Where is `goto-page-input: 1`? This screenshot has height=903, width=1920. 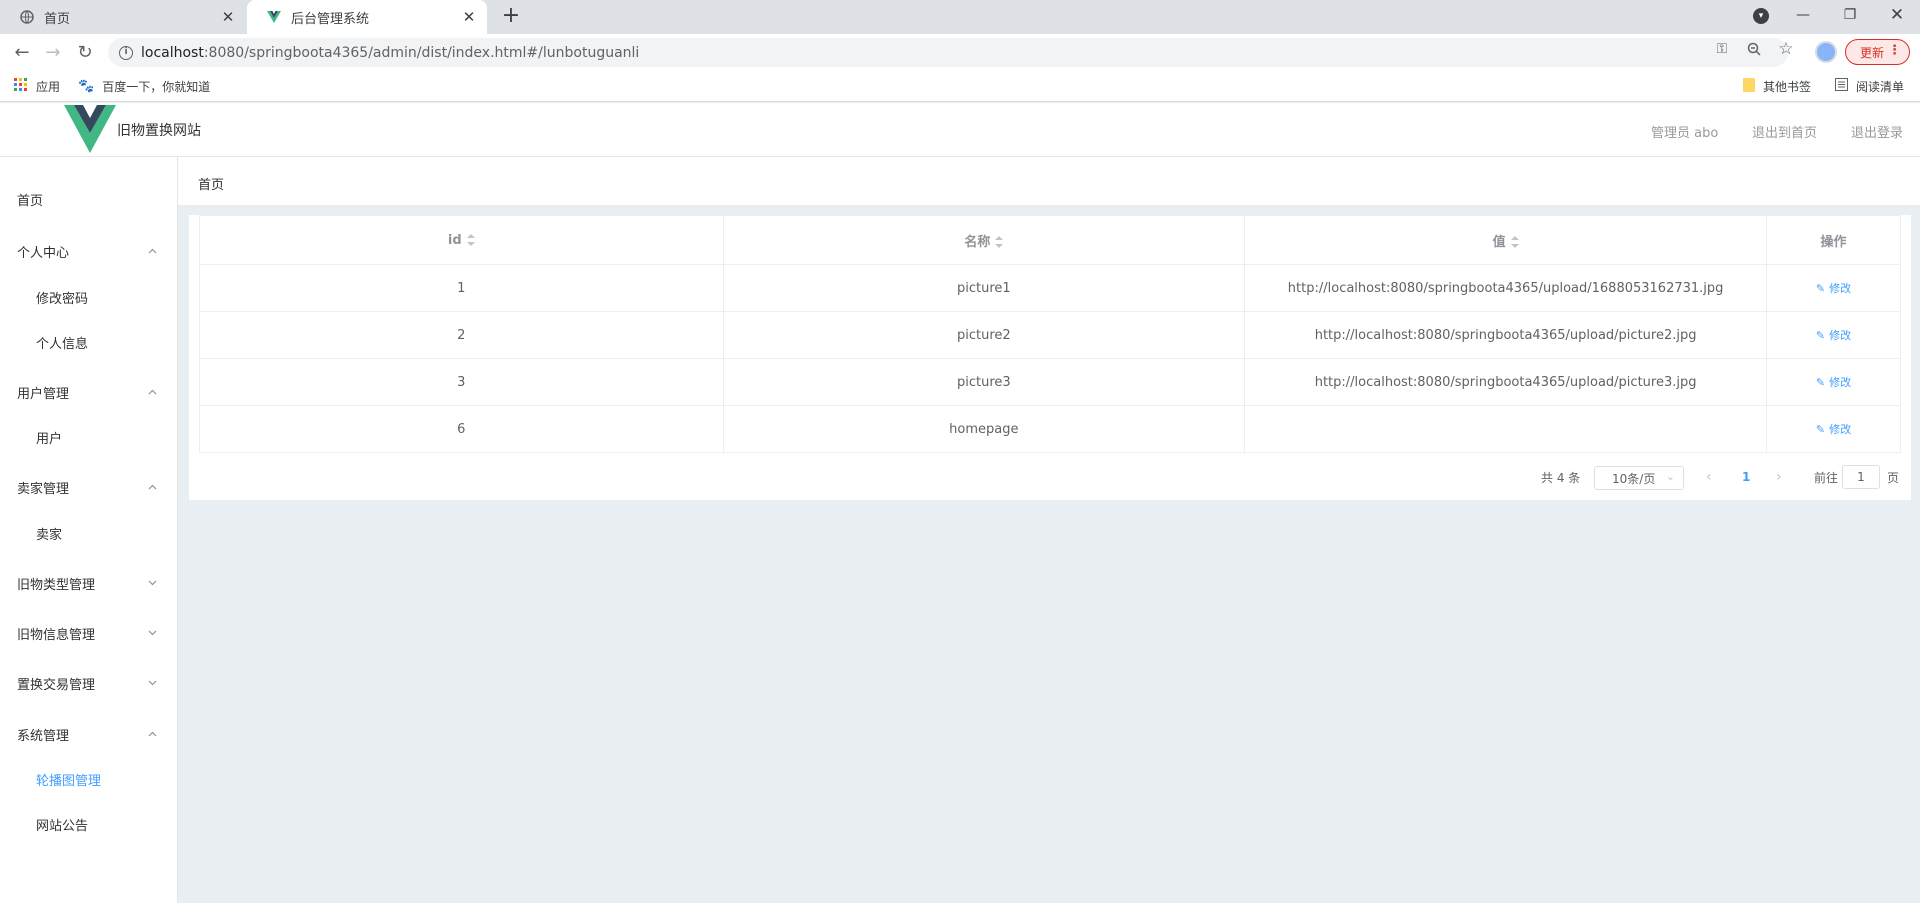
goto-page-input: 1 is located at coordinates (1861, 477).